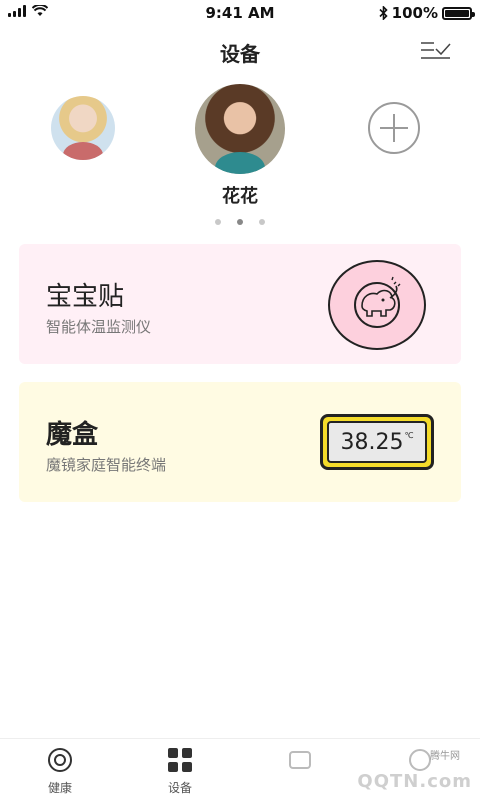 This screenshot has height=800, width=480. I want to click on tab-label: 健康, so click(59, 788).